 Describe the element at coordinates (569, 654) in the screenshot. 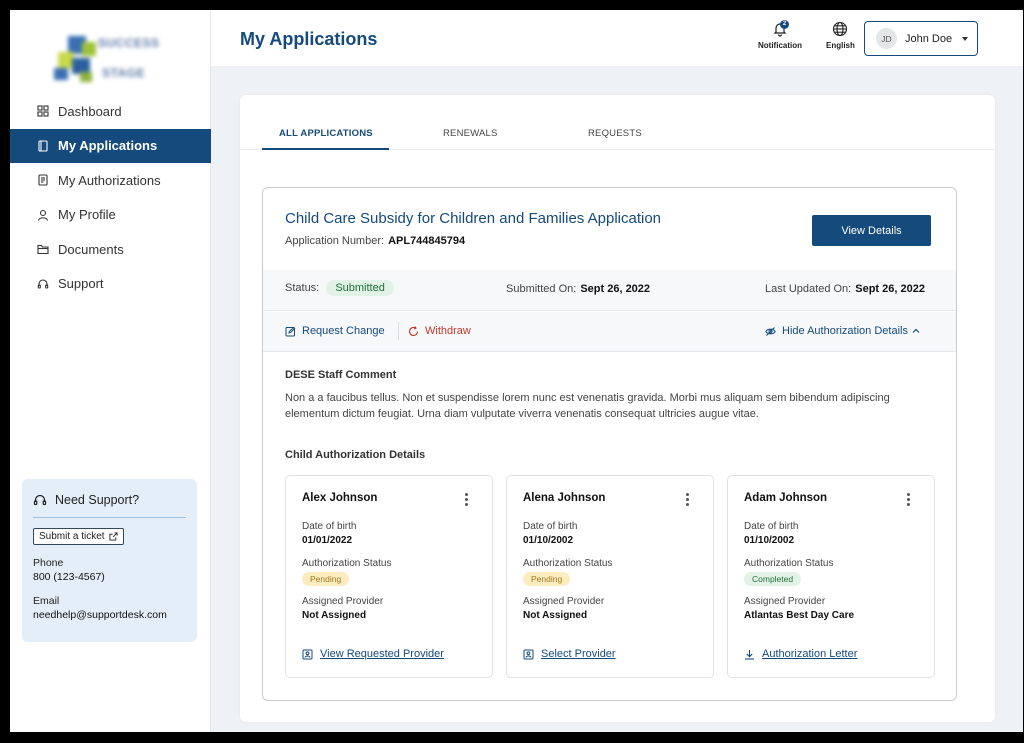

I see `select-provider-link: Select Provider` at that location.